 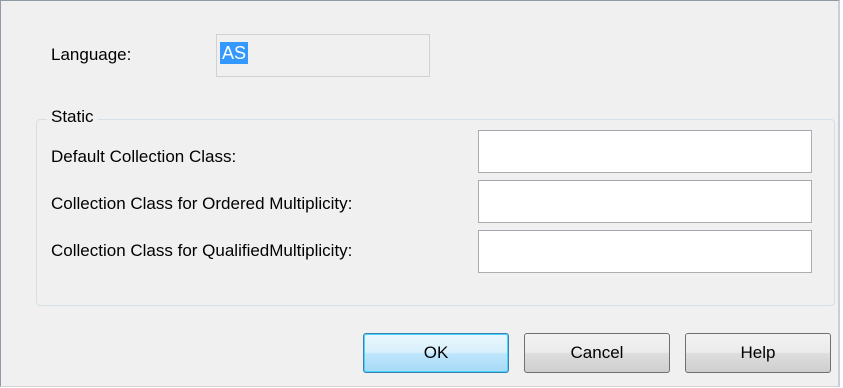 What do you see at coordinates (645, 151) in the screenshot?
I see `default-collection-class-input` at bounding box center [645, 151].